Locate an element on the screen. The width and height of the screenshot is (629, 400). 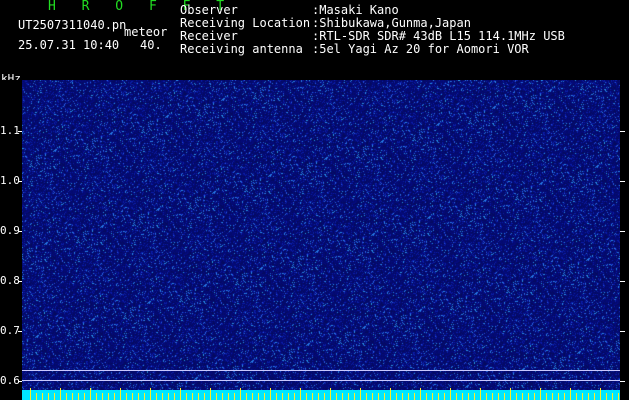
y-tick-label: 0.8 is located at coordinates (10, 280).